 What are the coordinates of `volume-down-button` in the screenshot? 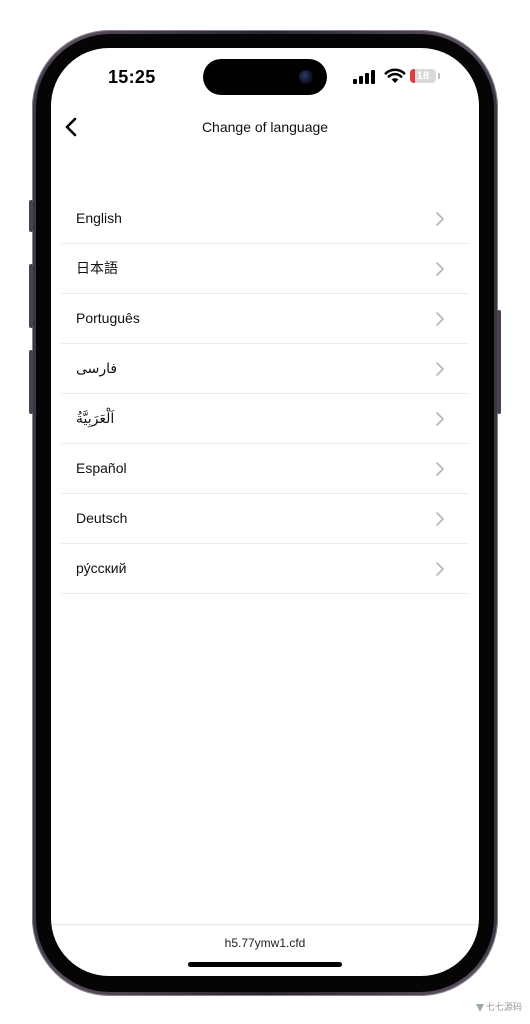 It's located at (31, 382).